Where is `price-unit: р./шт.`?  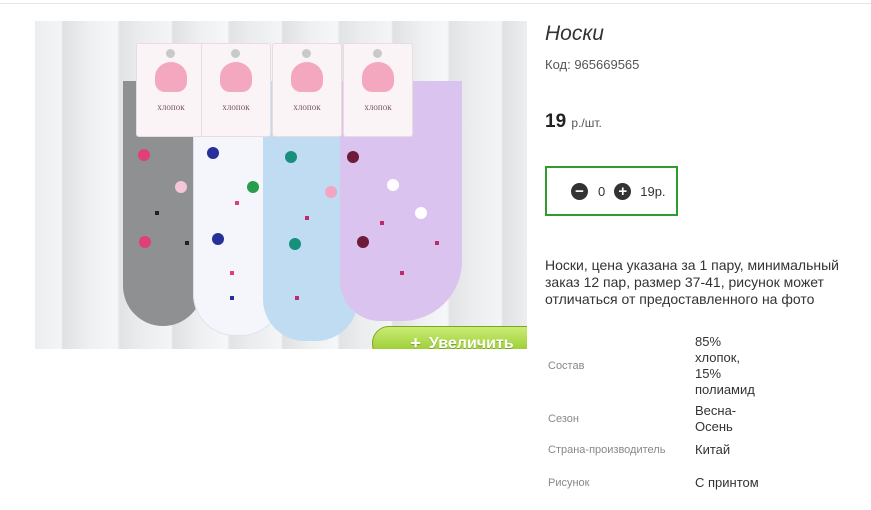
price-unit: р./шт. is located at coordinates (586, 123).